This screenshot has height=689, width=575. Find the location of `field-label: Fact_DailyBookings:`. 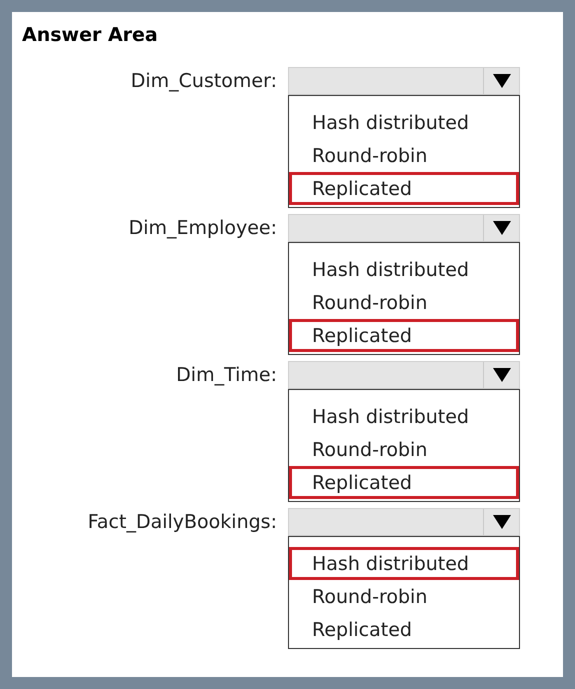

field-label: Fact_DailyBookings: is located at coordinates (182, 522).